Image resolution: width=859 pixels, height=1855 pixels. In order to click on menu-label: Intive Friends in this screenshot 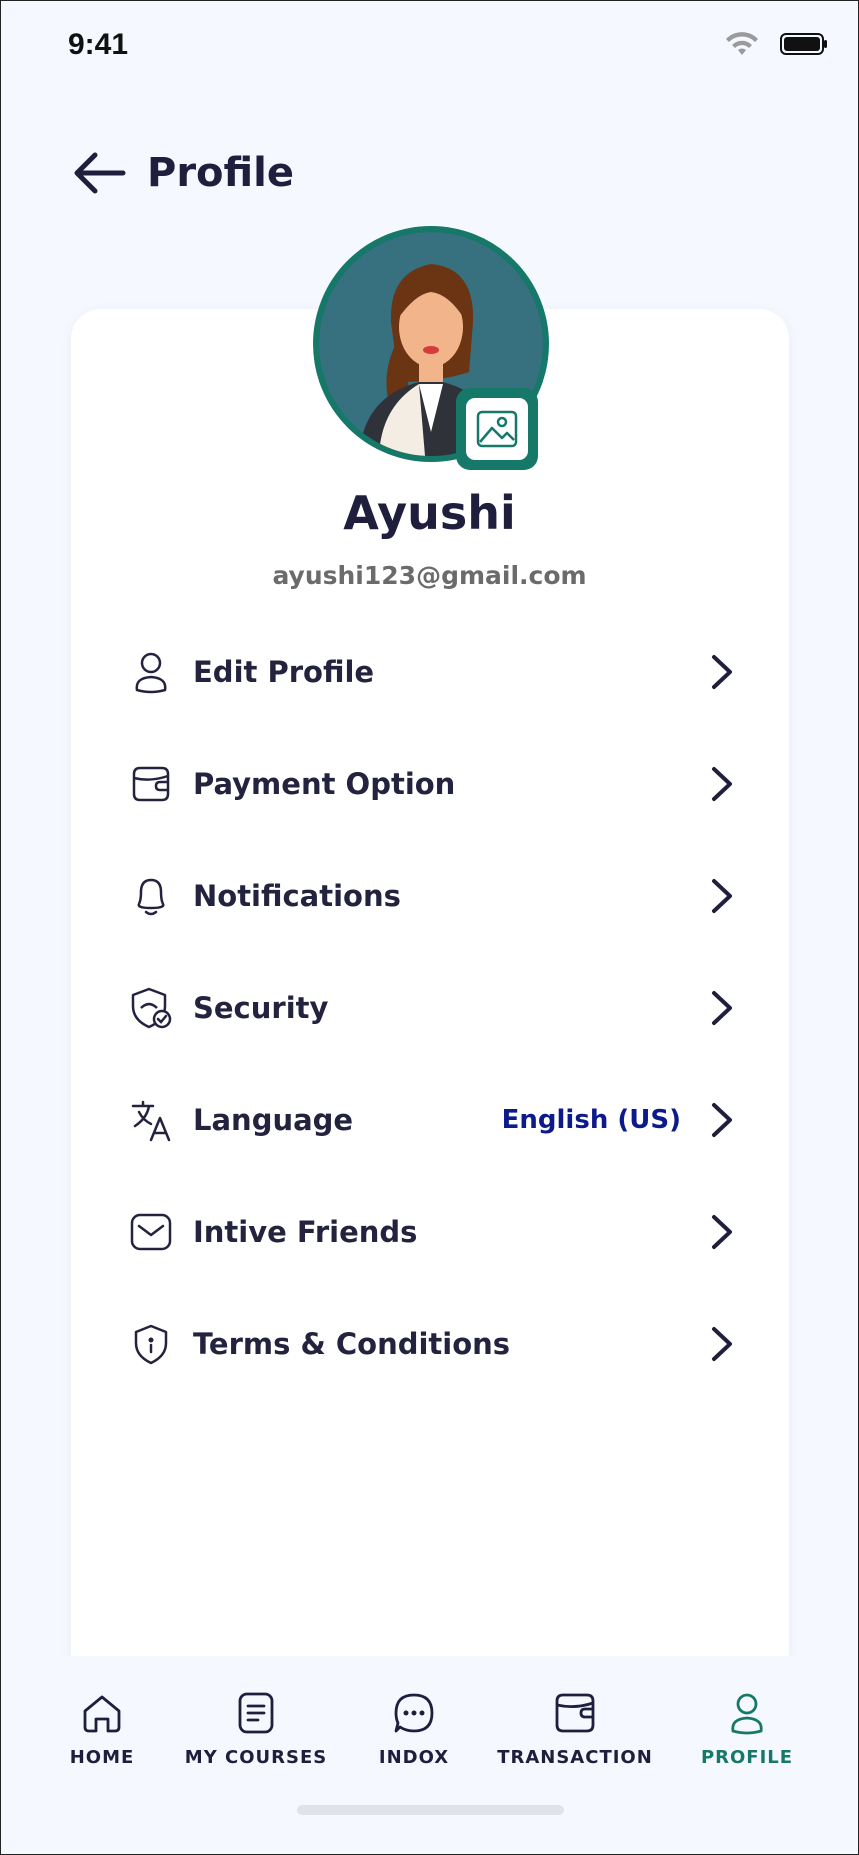, I will do `click(305, 1232)`.